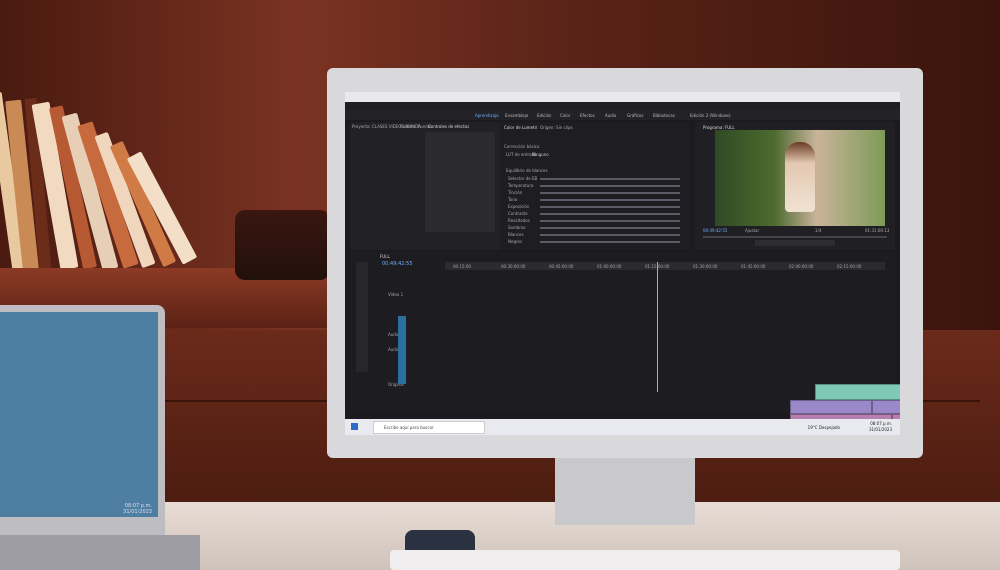  What do you see at coordinates (657, 327) in the screenshot?
I see `playhead` at bounding box center [657, 327].